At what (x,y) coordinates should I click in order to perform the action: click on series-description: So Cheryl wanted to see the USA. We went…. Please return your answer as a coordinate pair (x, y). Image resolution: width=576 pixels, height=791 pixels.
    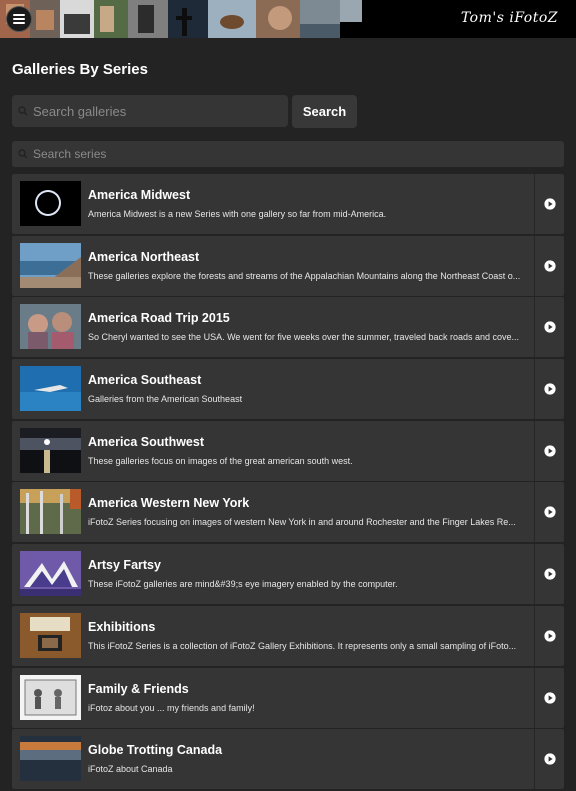
    Looking at the image, I should click on (304, 337).